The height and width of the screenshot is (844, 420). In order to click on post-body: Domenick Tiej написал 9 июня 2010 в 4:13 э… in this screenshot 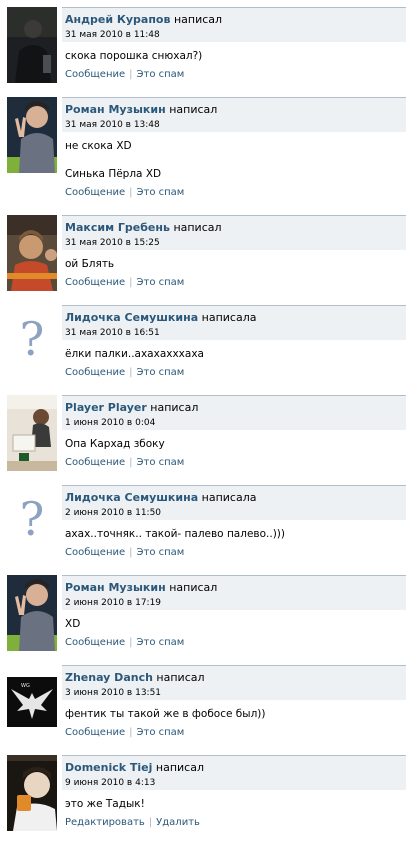, I will do `click(234, 791)`.